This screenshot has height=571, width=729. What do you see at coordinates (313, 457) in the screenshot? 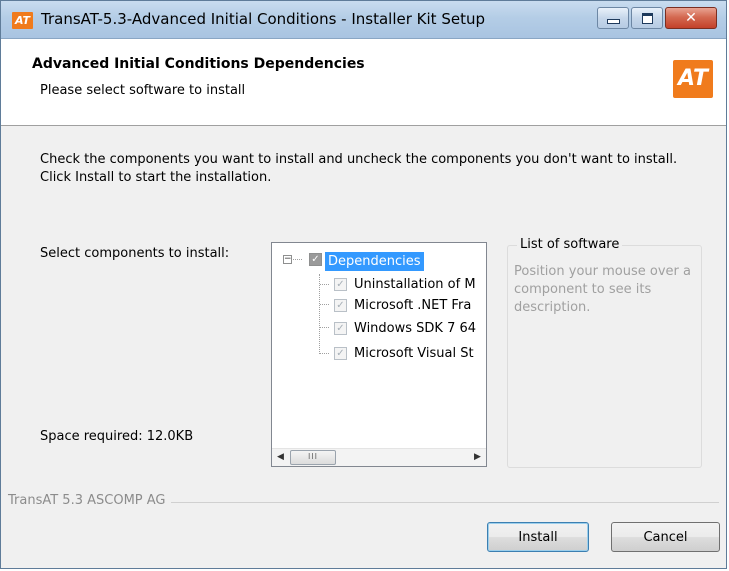
I see `scrollbar-thumb: III` at bounding box center [313, 457].